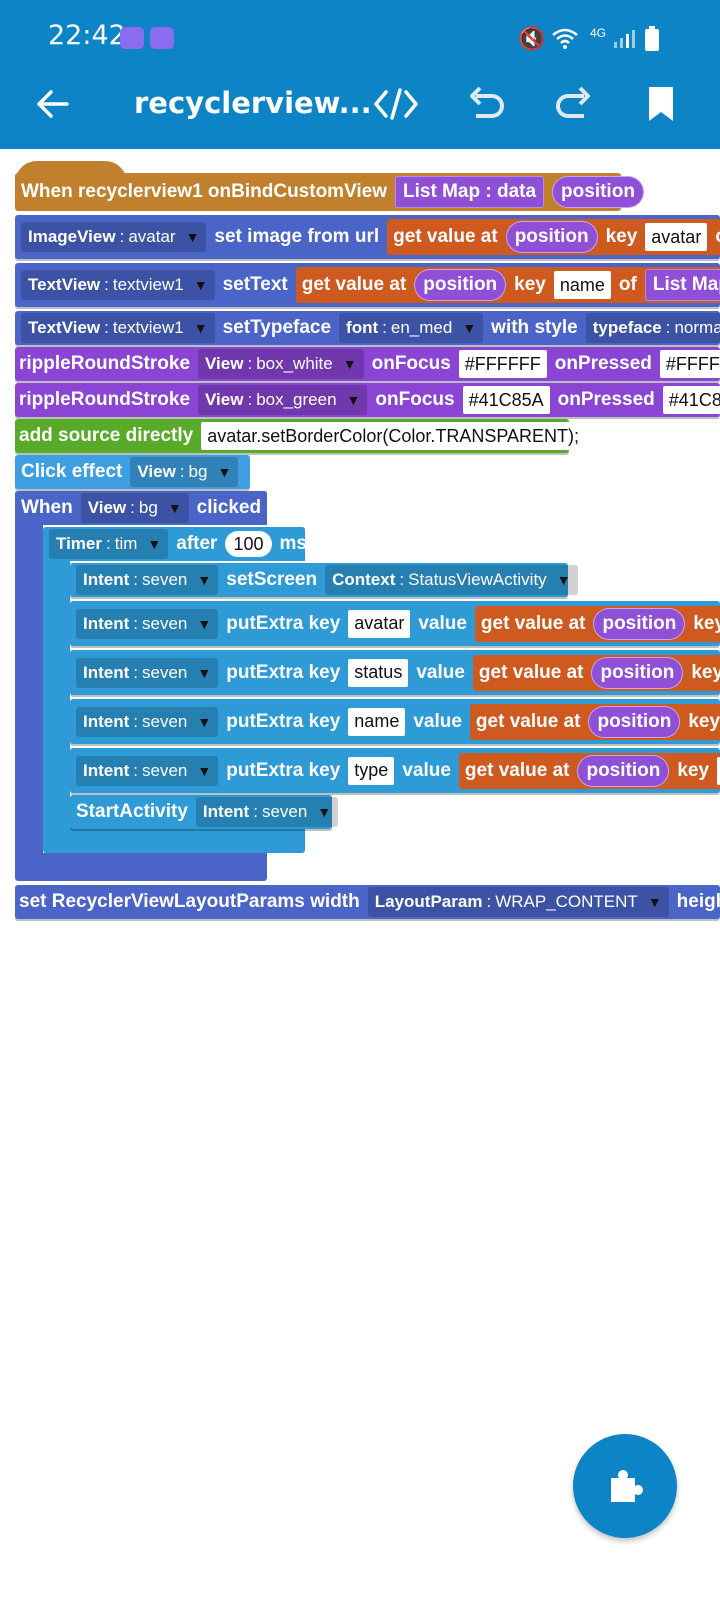 The height and width of the screenshot is (1600, 720). Describe the element at coordinates (371, 770) in the screenshot. I see `extra-key-field: type` at that location.